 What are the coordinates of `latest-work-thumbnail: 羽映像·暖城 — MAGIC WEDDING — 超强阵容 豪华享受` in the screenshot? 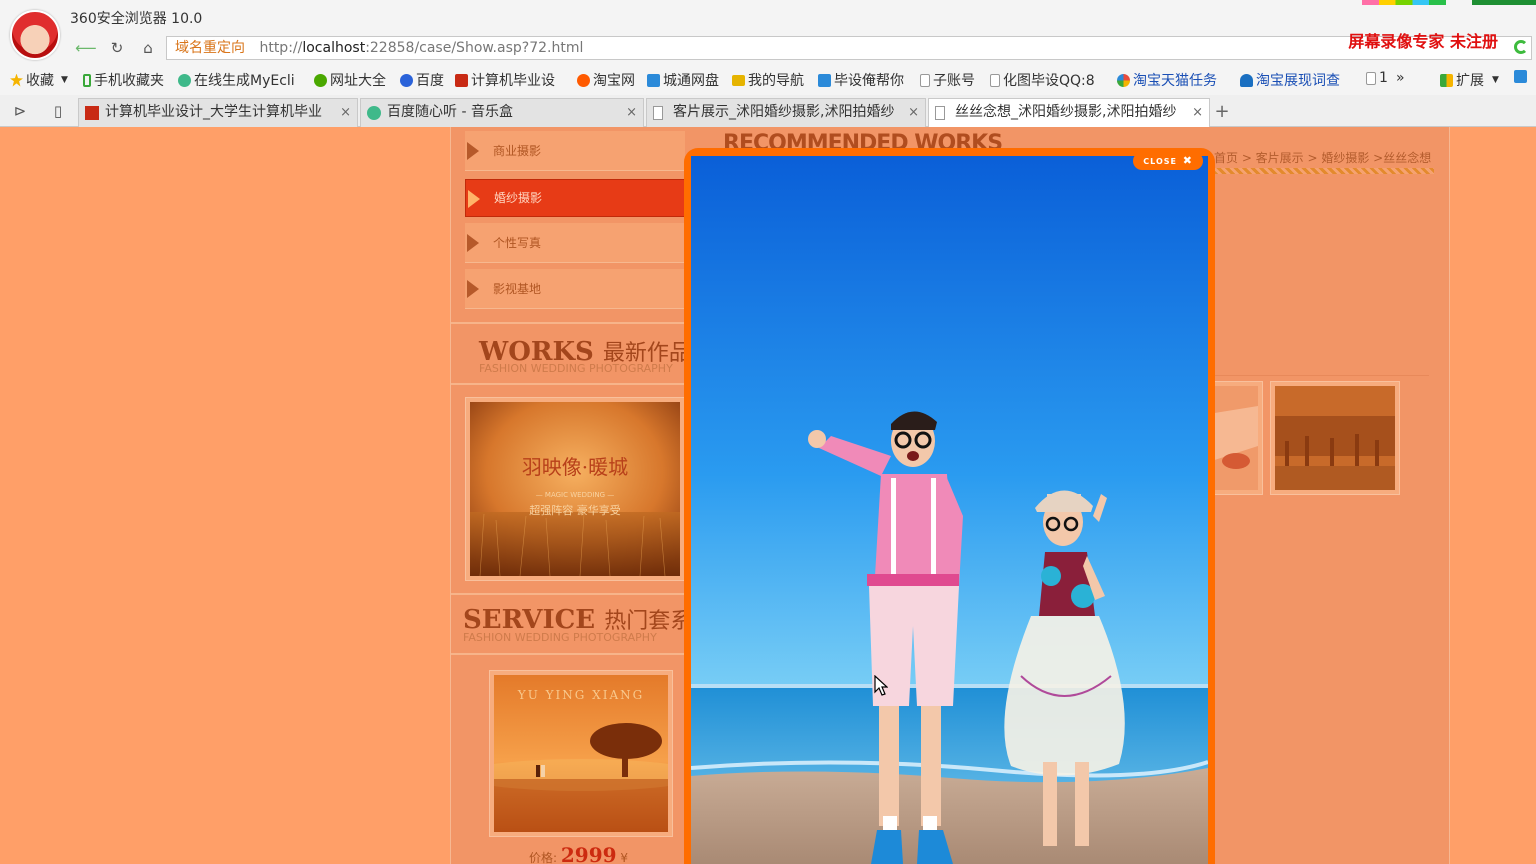 It's located at (575, 489).